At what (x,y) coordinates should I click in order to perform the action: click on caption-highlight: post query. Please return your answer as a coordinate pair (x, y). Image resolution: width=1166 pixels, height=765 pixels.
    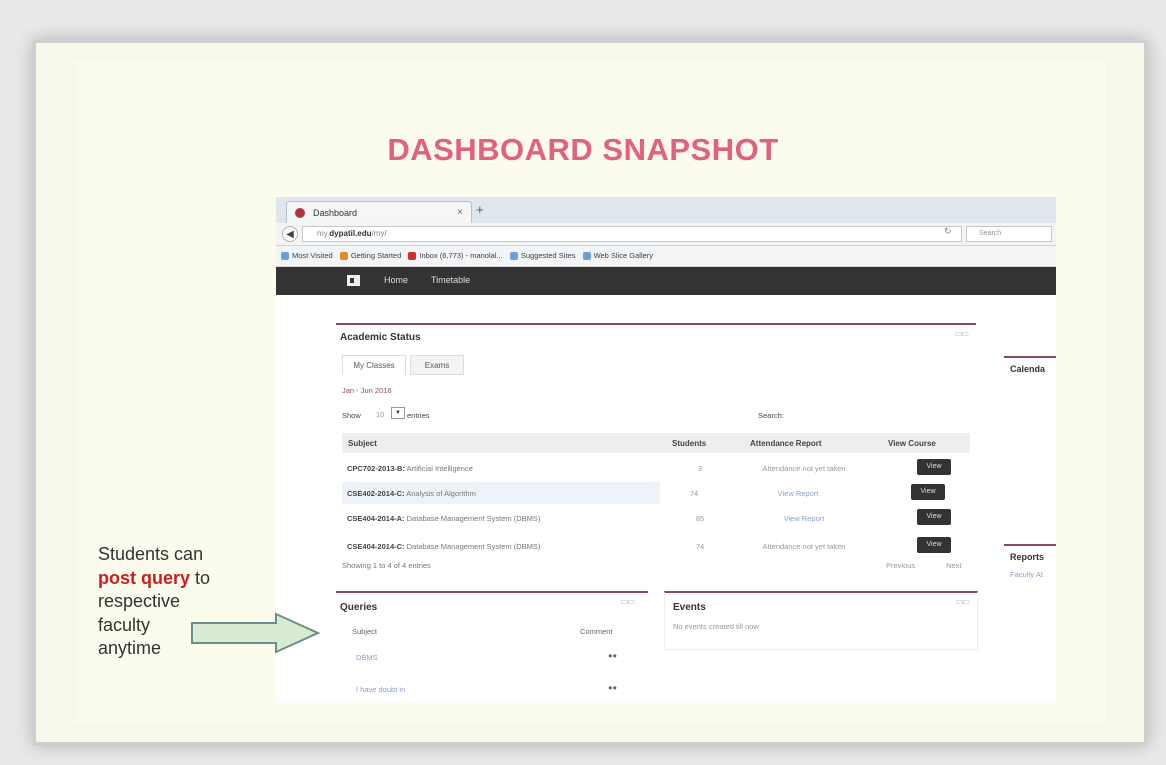
    Looking at the image, I should click on (144, 577).